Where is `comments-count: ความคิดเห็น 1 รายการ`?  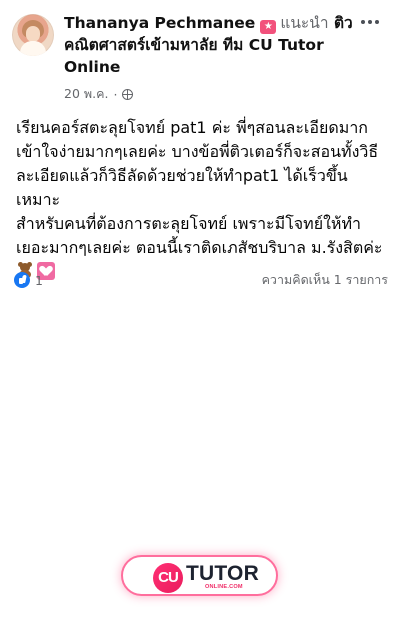 comments-count: ความคิดเห็น 1 รายการ is located at coordinates (325, 280).